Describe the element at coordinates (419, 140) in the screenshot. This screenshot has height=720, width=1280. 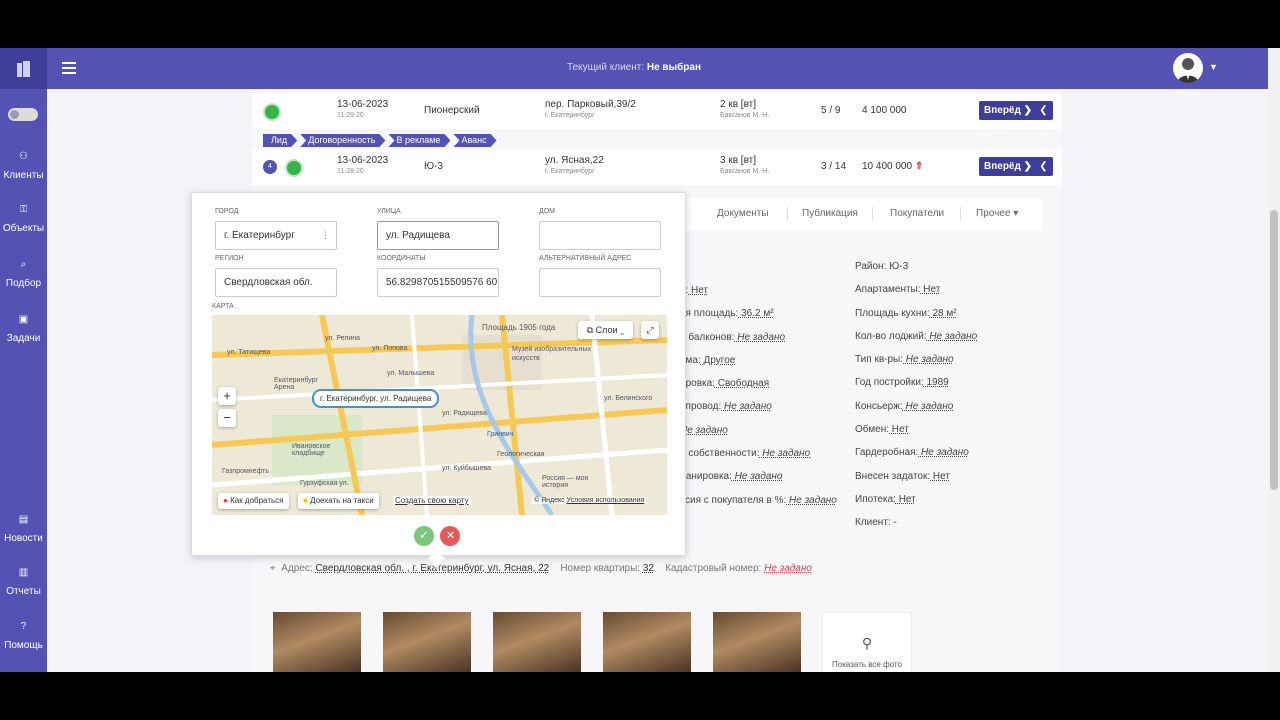
I see `stage-advertising: В рекламе` at that location.